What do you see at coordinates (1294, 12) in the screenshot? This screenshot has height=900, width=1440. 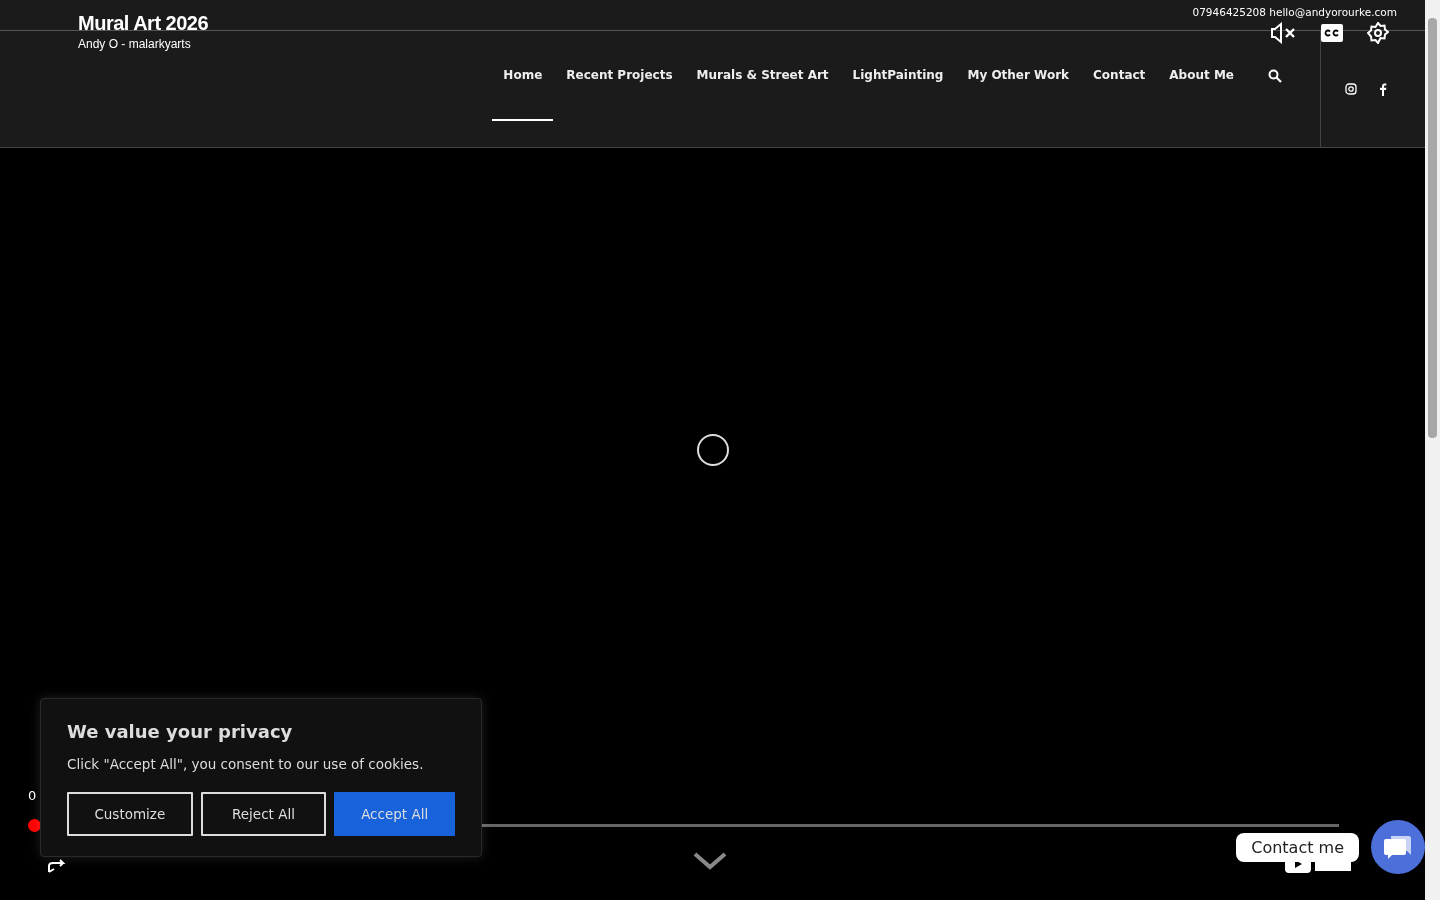 I see `contact-info: 07946425208 hello@andyorourke.com` at bounding box center [1294, 12].